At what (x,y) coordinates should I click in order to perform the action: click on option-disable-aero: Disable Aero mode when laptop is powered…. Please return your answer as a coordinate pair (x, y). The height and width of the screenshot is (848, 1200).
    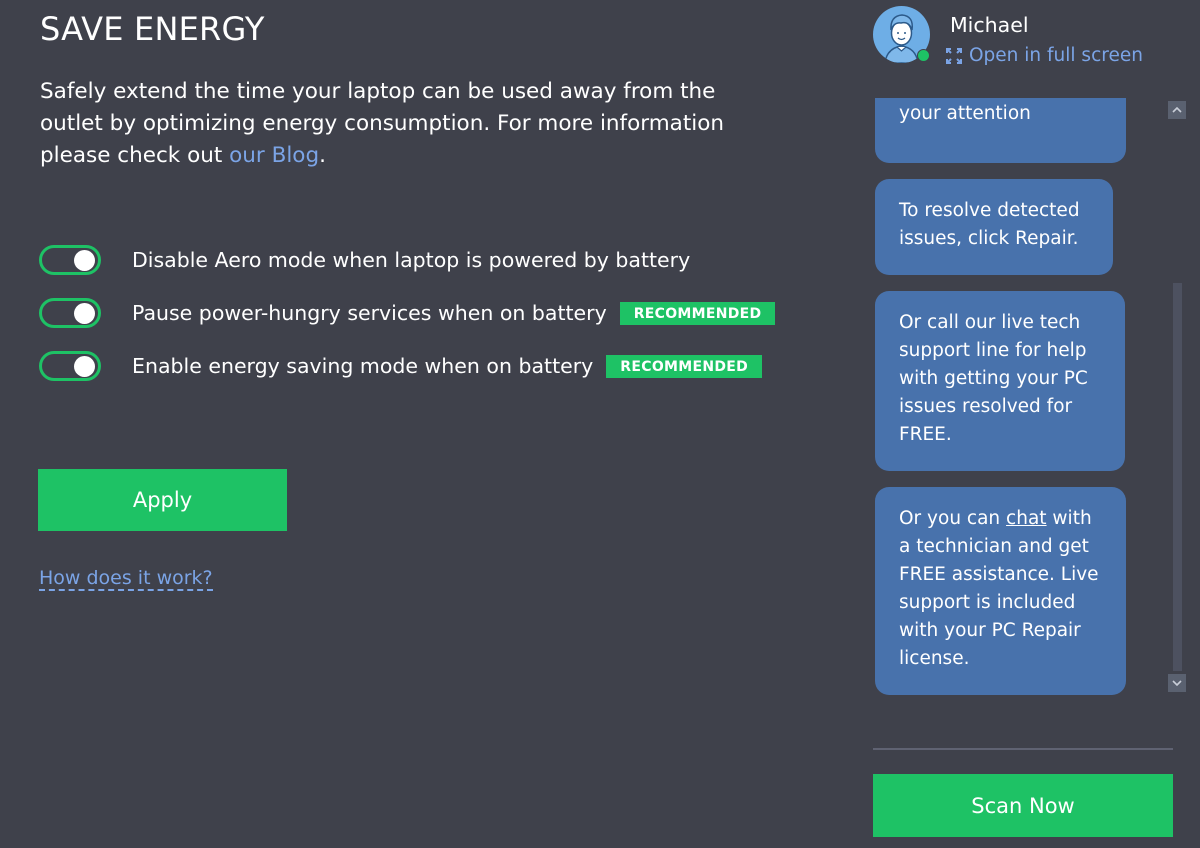
    Looking at the image, I should click on (407, 260).